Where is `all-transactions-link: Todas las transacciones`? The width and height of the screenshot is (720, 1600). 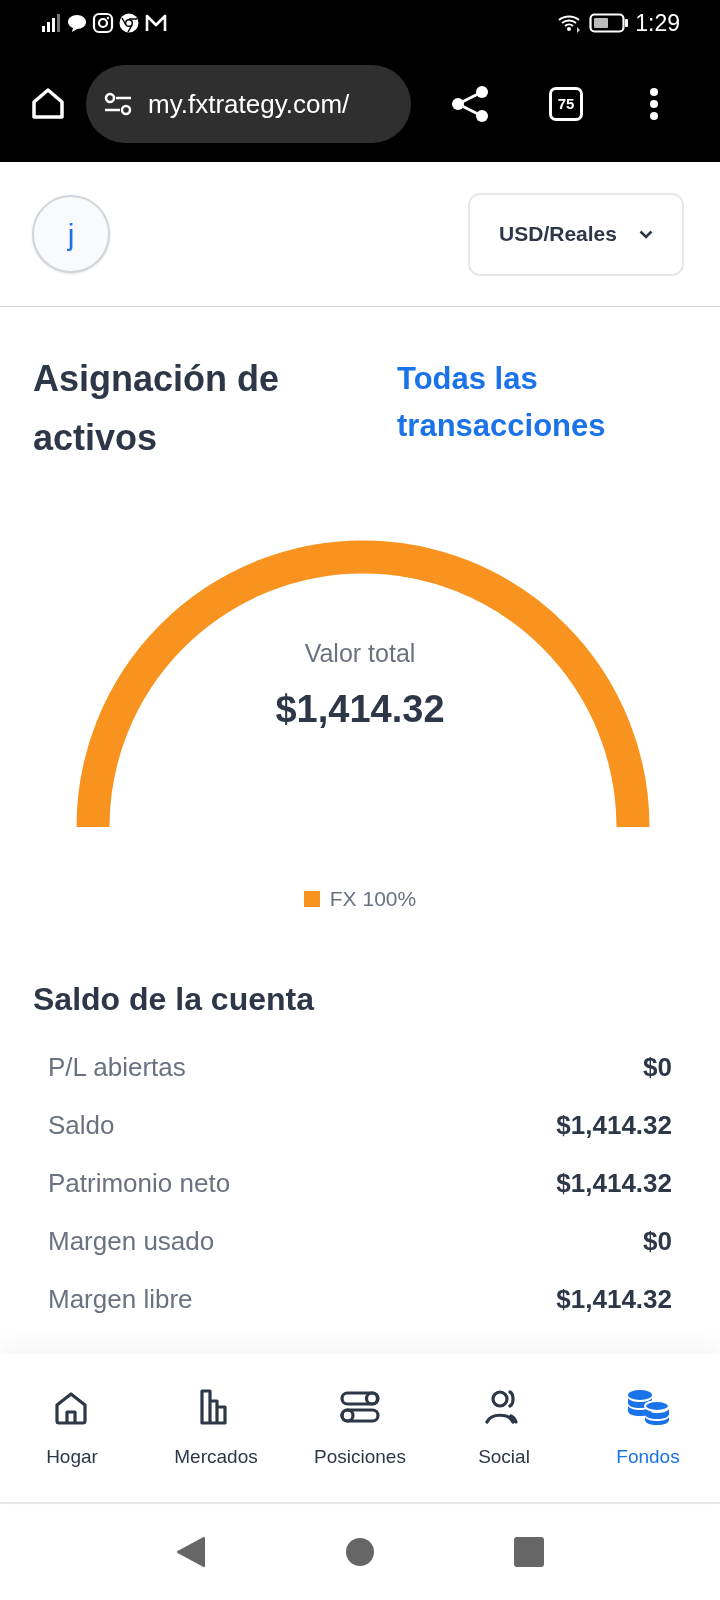 all-transactions-link: Todas las transacciones is located at coordinates (542, 411).